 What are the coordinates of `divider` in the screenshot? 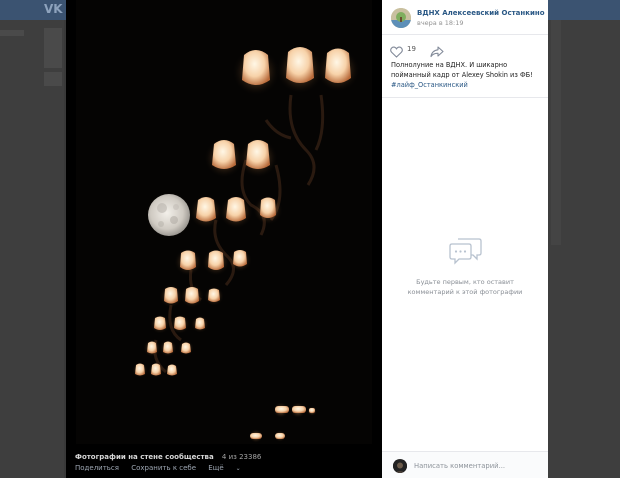 It's located at (465, 97).